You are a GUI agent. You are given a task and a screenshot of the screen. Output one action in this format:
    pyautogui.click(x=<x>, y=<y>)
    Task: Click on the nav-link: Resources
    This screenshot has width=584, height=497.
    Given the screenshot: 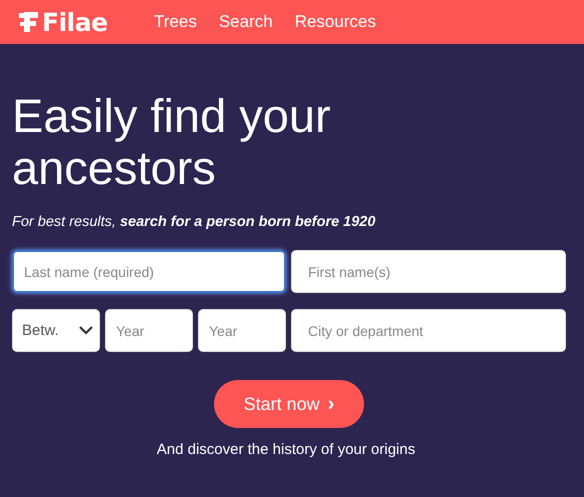 What is the action you would take?
    pyautogui.click(x=335, y=22)
    